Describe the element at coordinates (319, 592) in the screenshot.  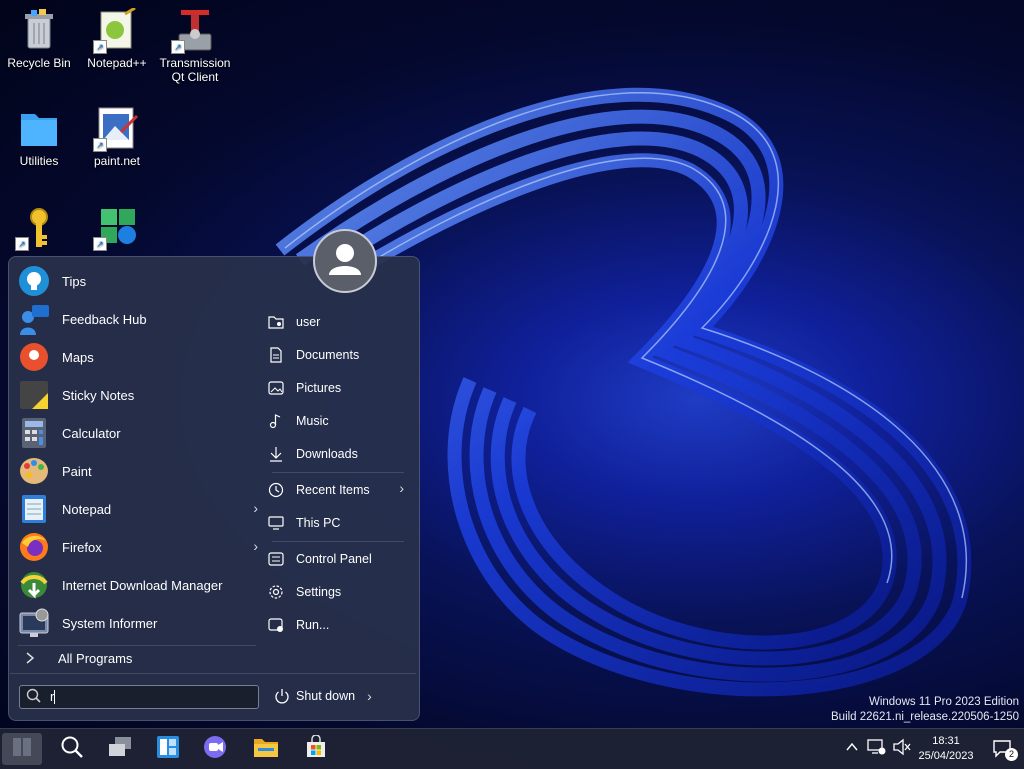
I see `place-label: Settings` at that location.